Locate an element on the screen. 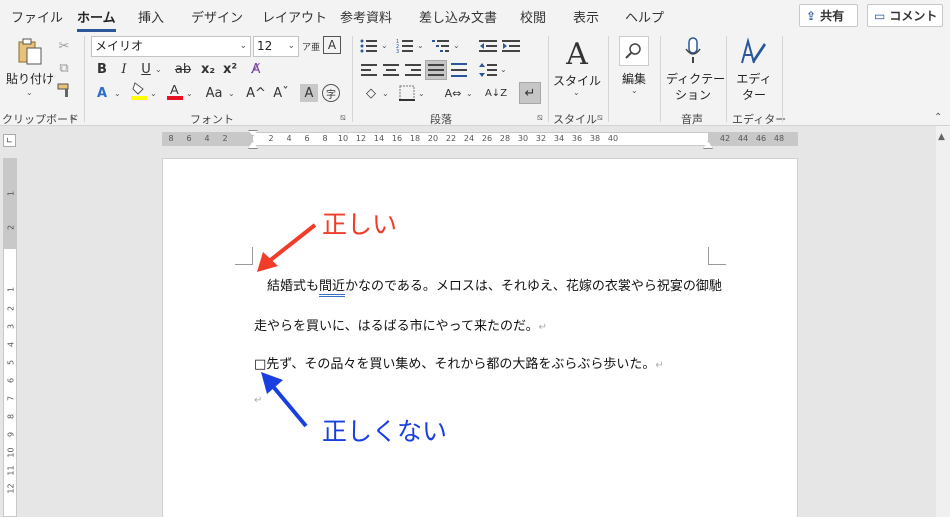 The width and height of the screenshot is (950, 517). comment-button: ▭ コメント is located at coordinates (905, 15).